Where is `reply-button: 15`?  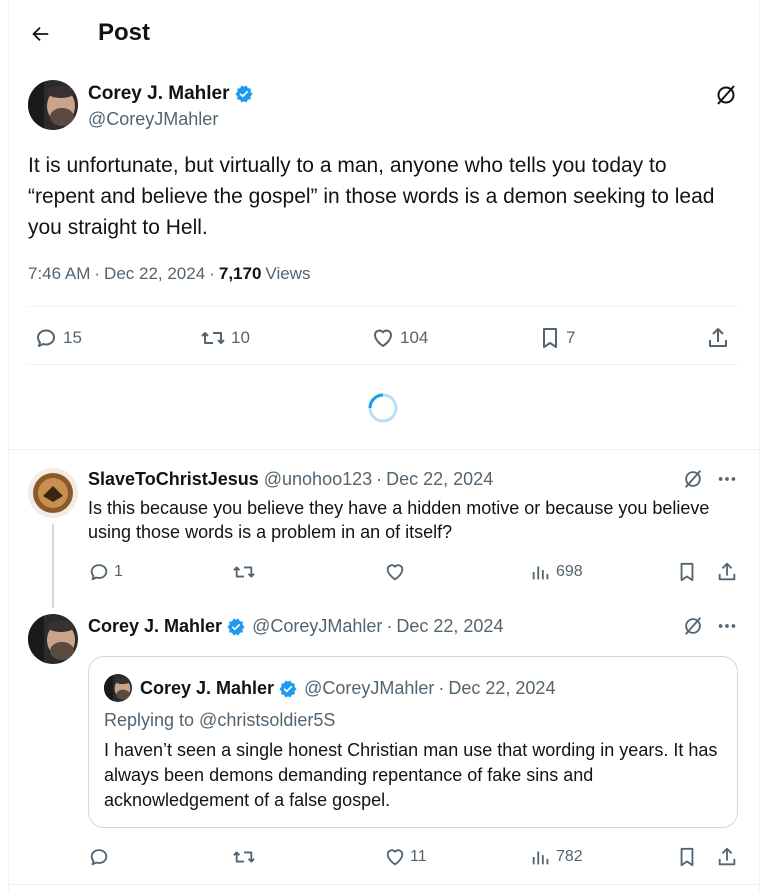 reply-button: 15 is located at coordinates (58, 338).